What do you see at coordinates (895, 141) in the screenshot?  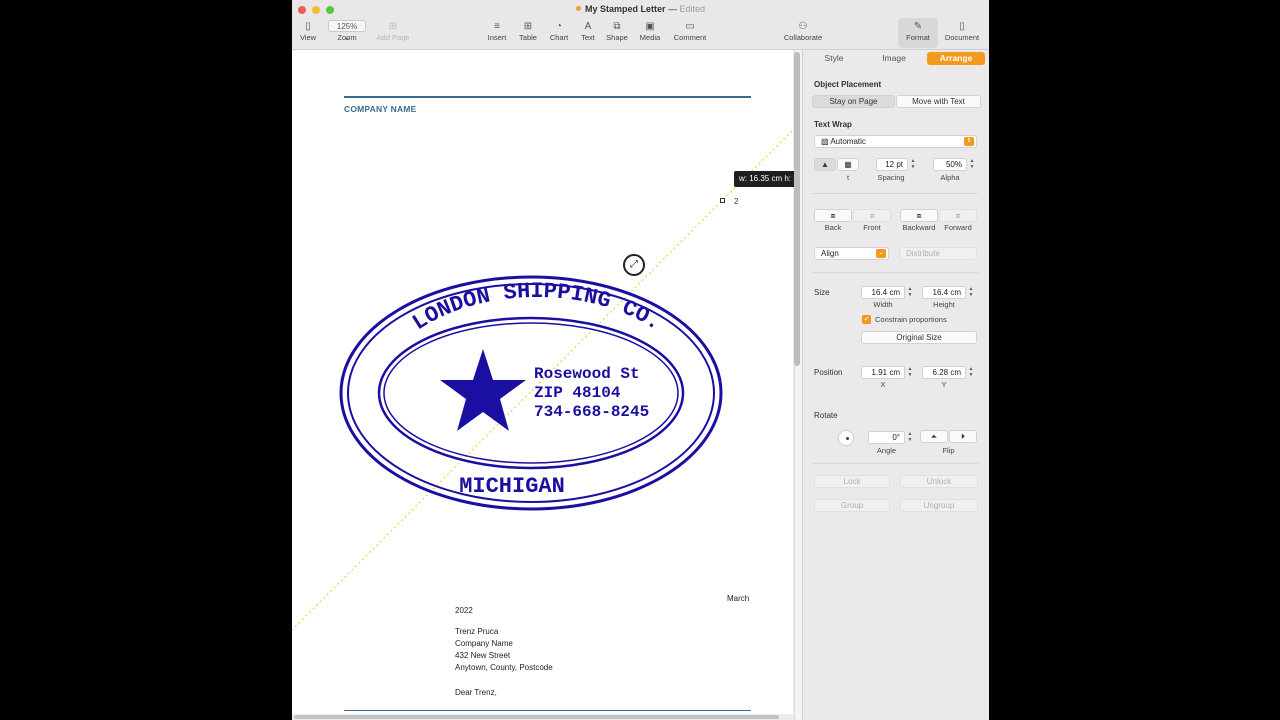 I see `text-wrap-select: ▧ Automatic ⇕` at bounding box center [895, 141].